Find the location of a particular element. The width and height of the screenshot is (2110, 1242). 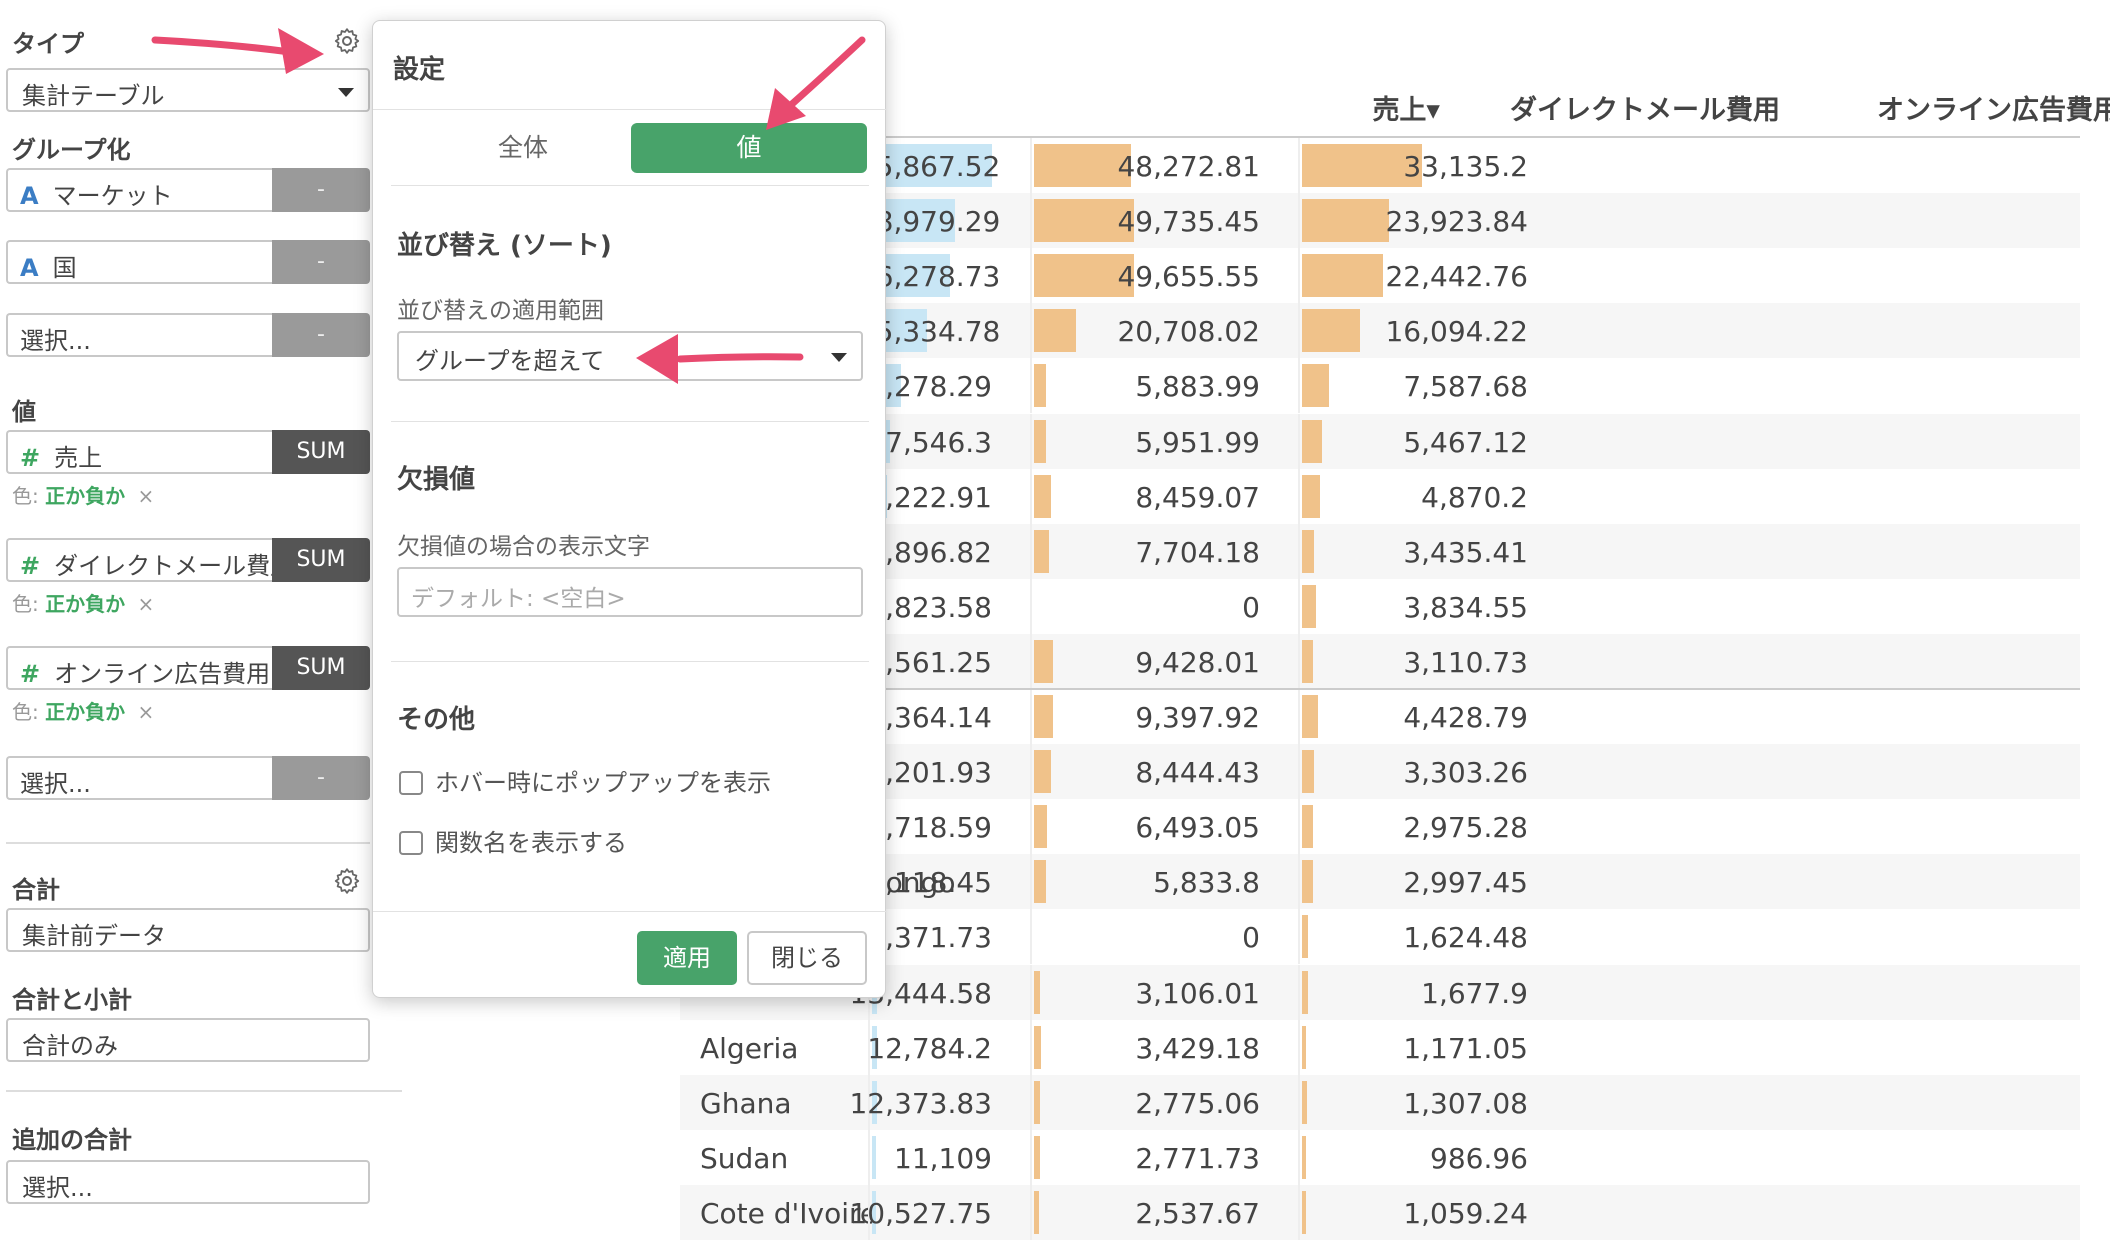

table-row: 15,371.73 0 1,624.48 is located at coordinates (1380, 937).